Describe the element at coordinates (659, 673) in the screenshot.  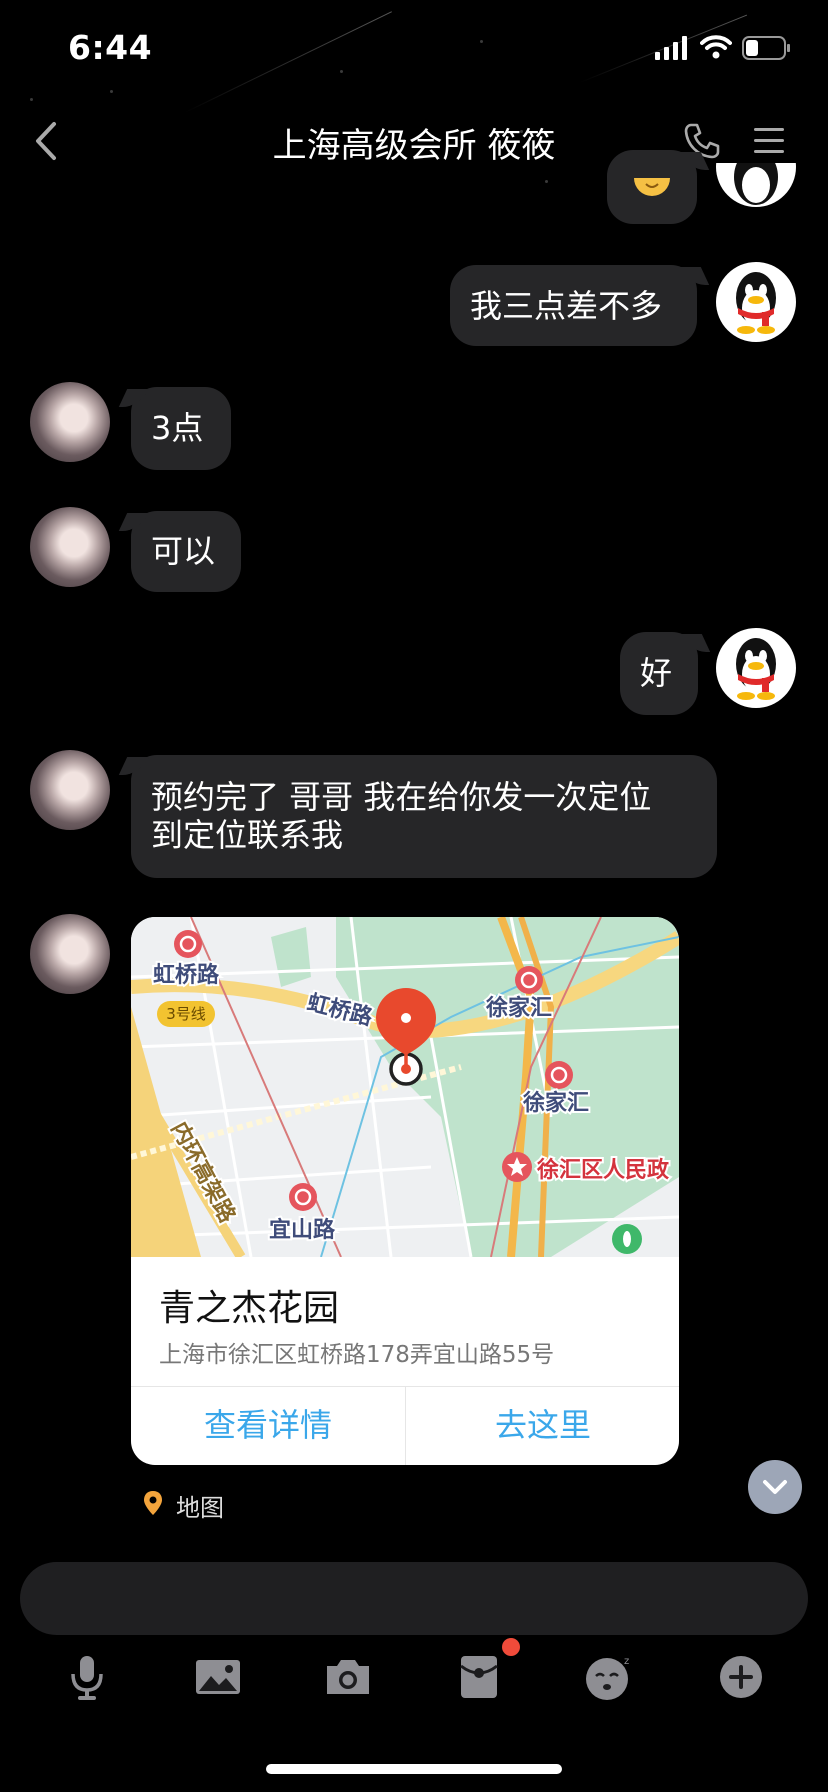
I see `message-bubble: 好` at that location.